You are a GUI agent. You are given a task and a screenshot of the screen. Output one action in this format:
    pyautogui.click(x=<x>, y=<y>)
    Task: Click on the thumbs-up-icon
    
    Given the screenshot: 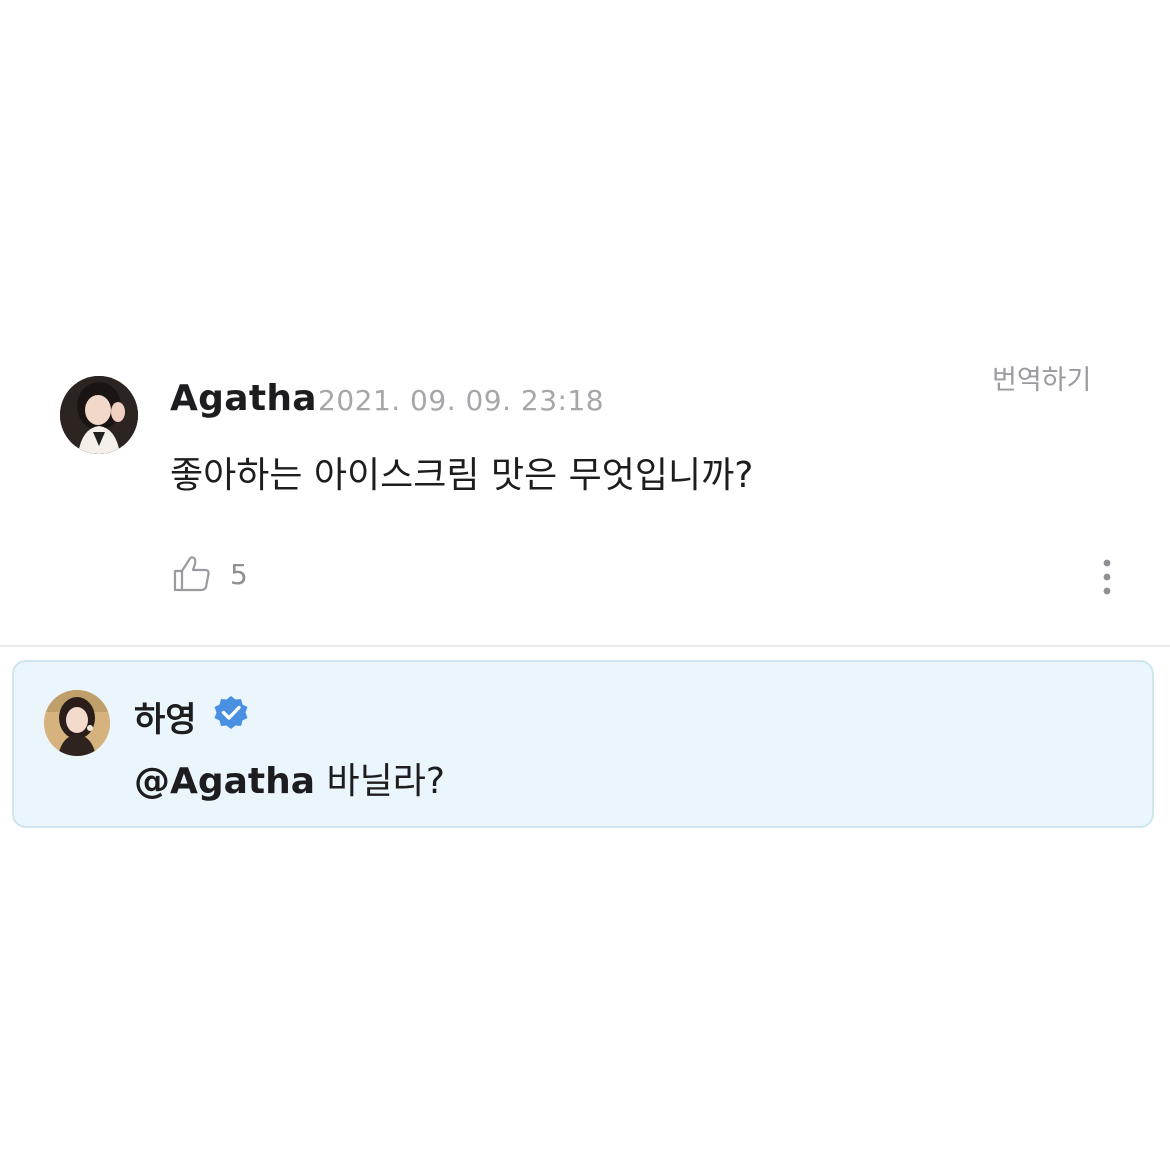 What is the action you would take?
    pyautogui.click(x=191, y=574)
    